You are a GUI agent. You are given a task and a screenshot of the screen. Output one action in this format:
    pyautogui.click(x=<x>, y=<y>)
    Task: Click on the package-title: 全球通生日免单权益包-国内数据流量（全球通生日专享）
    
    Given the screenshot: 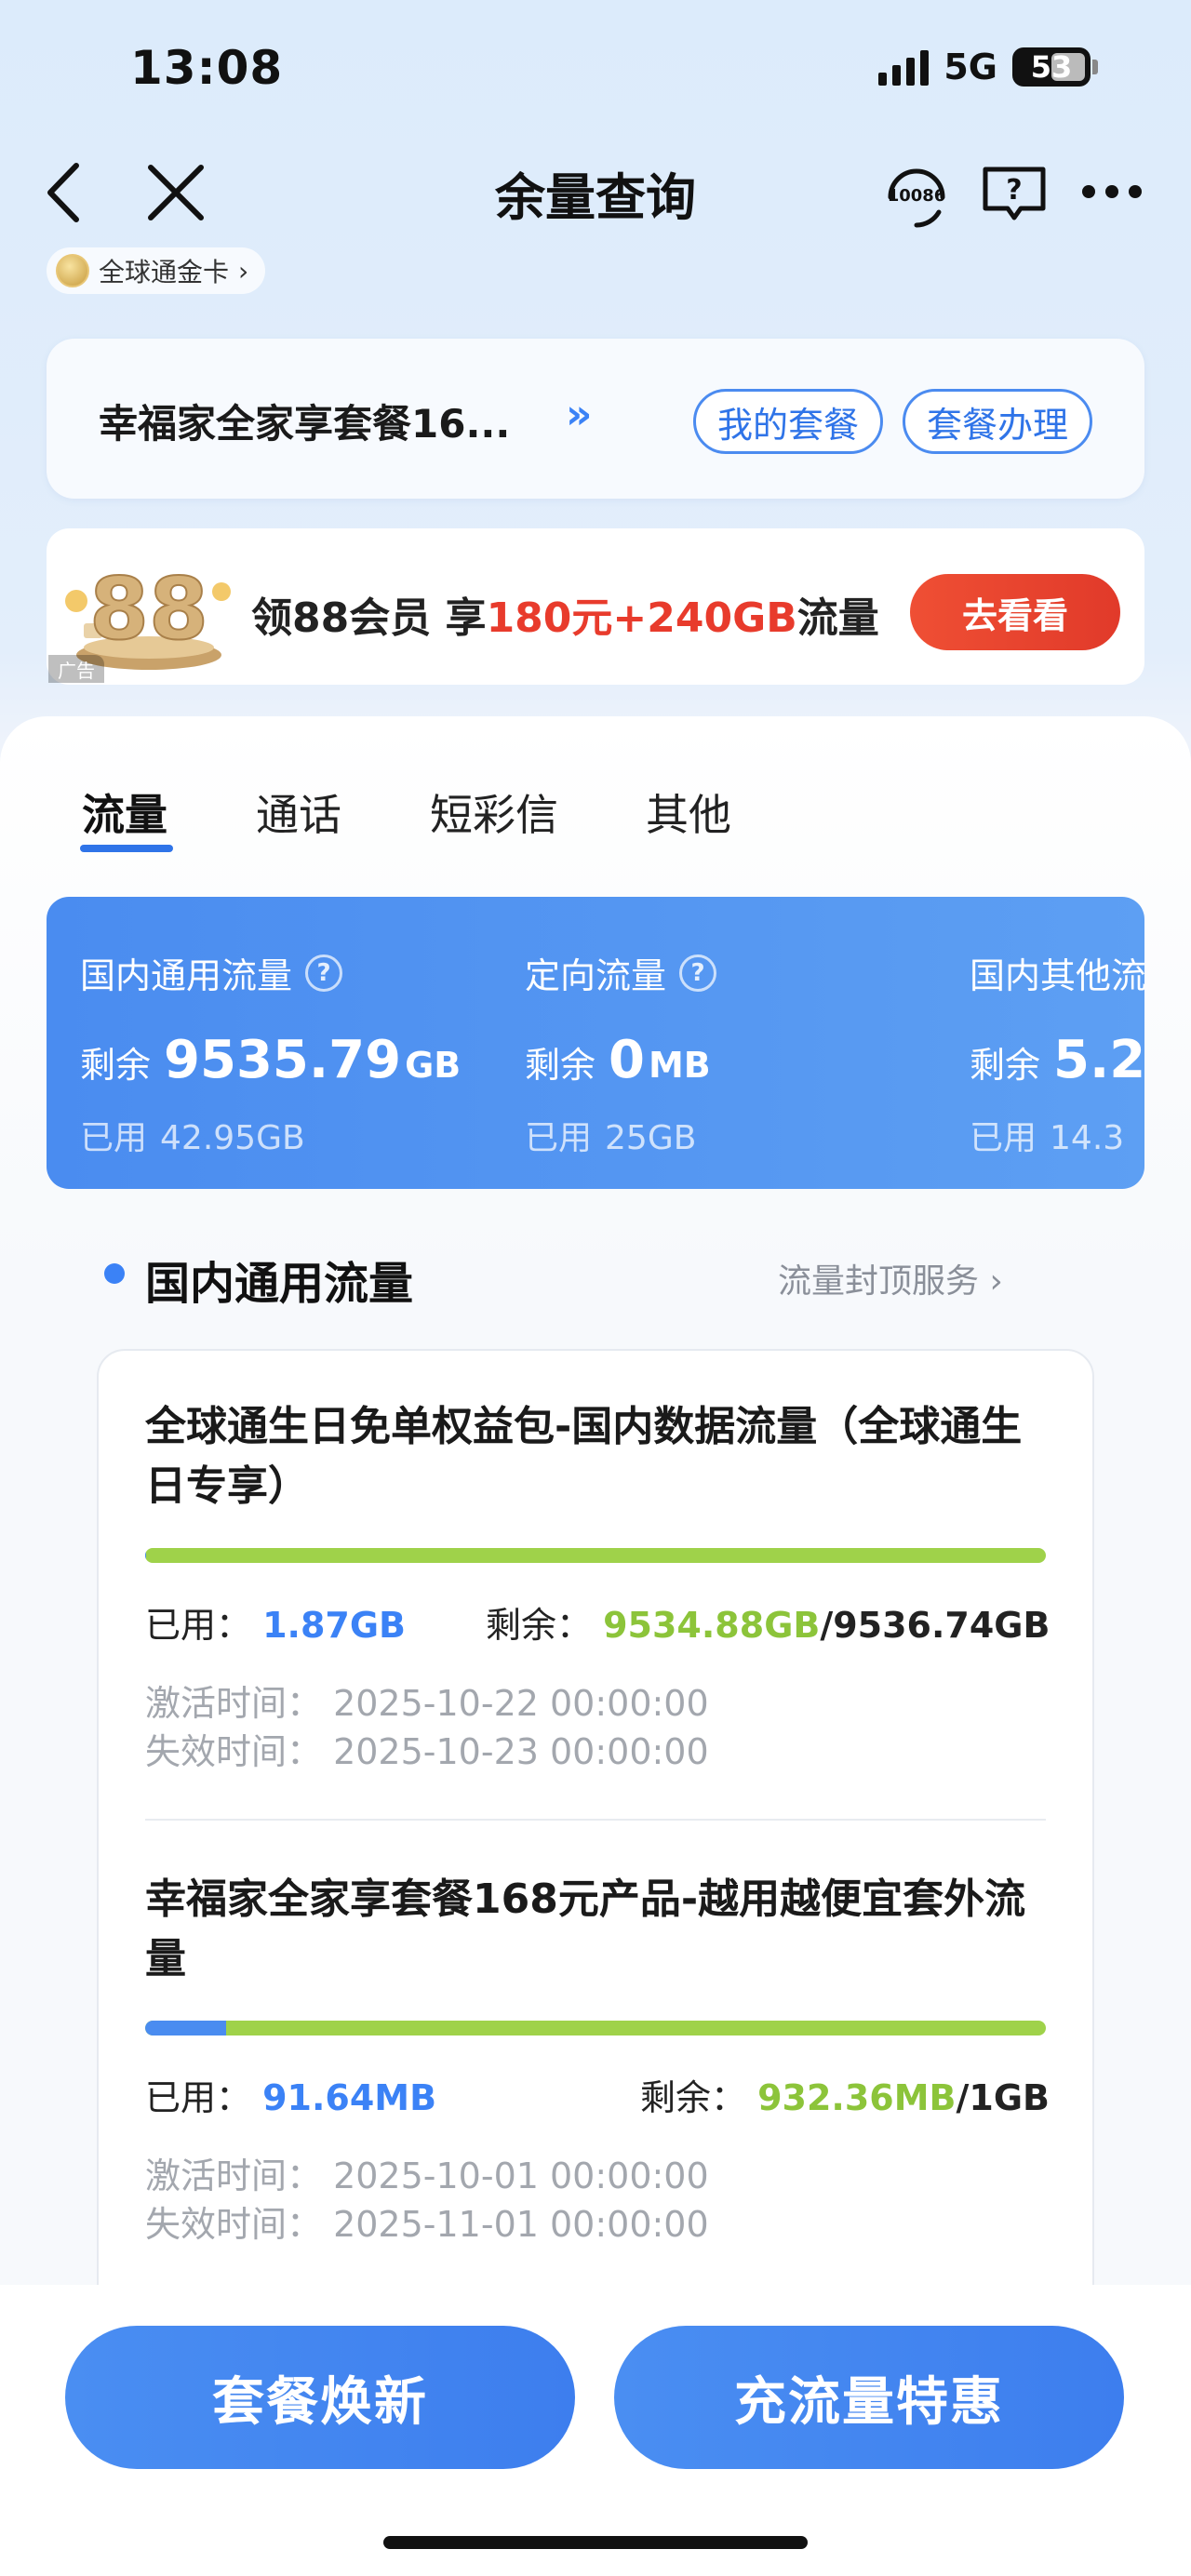 What is the action you would take?
    pyautogui.click(x=584, y=1456)
    